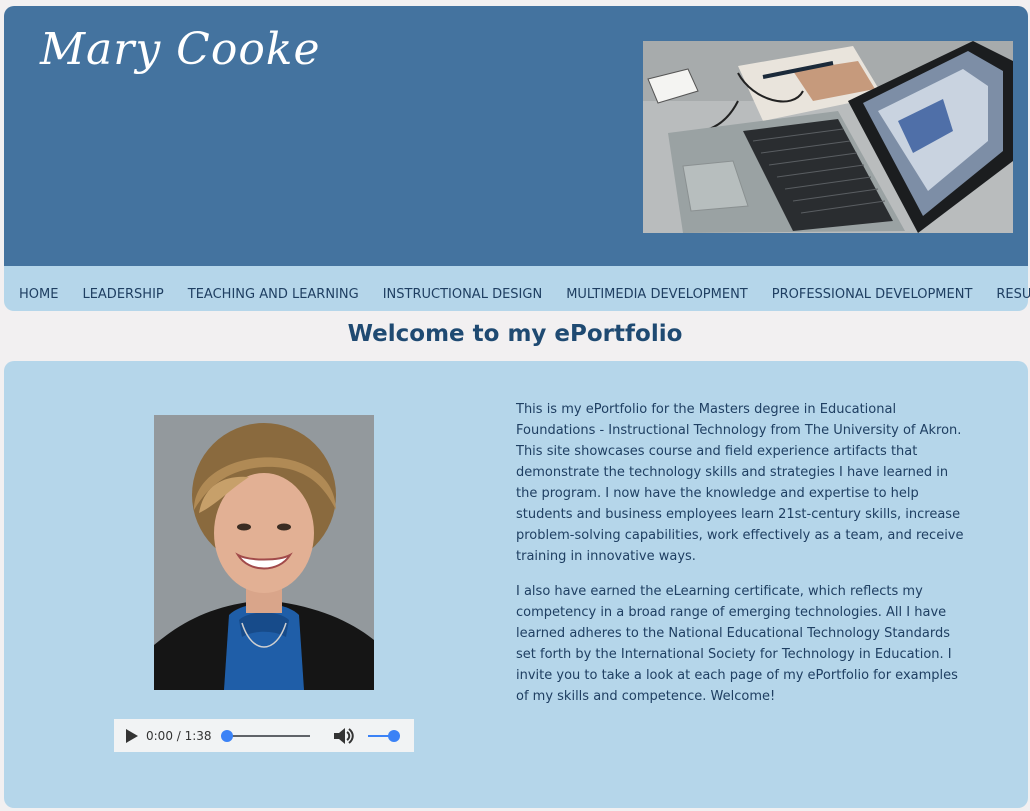 The height and width of the screenshot is (811, 1030). I want to click on play-icon, so click(132, 735).